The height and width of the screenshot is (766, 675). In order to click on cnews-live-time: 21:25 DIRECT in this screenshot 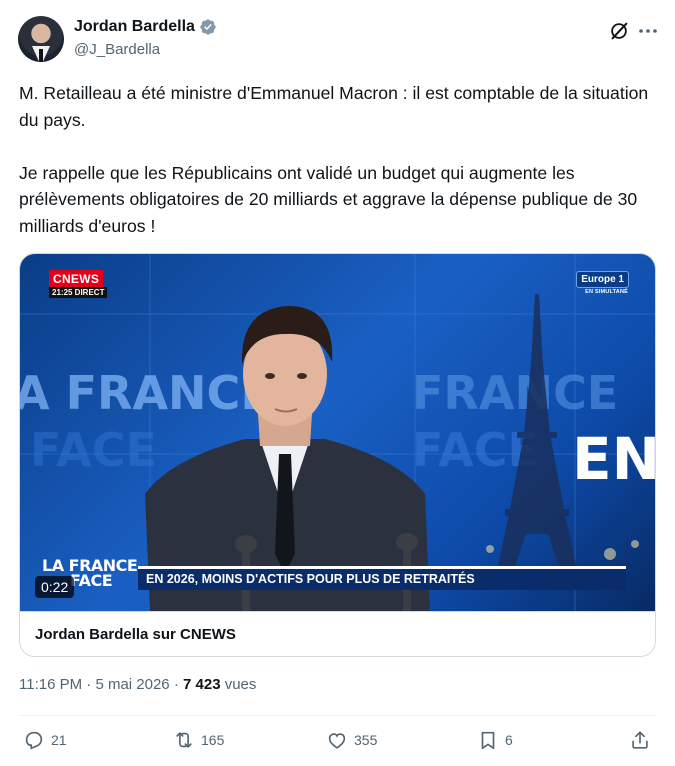, I will do `click(78, 292)`.